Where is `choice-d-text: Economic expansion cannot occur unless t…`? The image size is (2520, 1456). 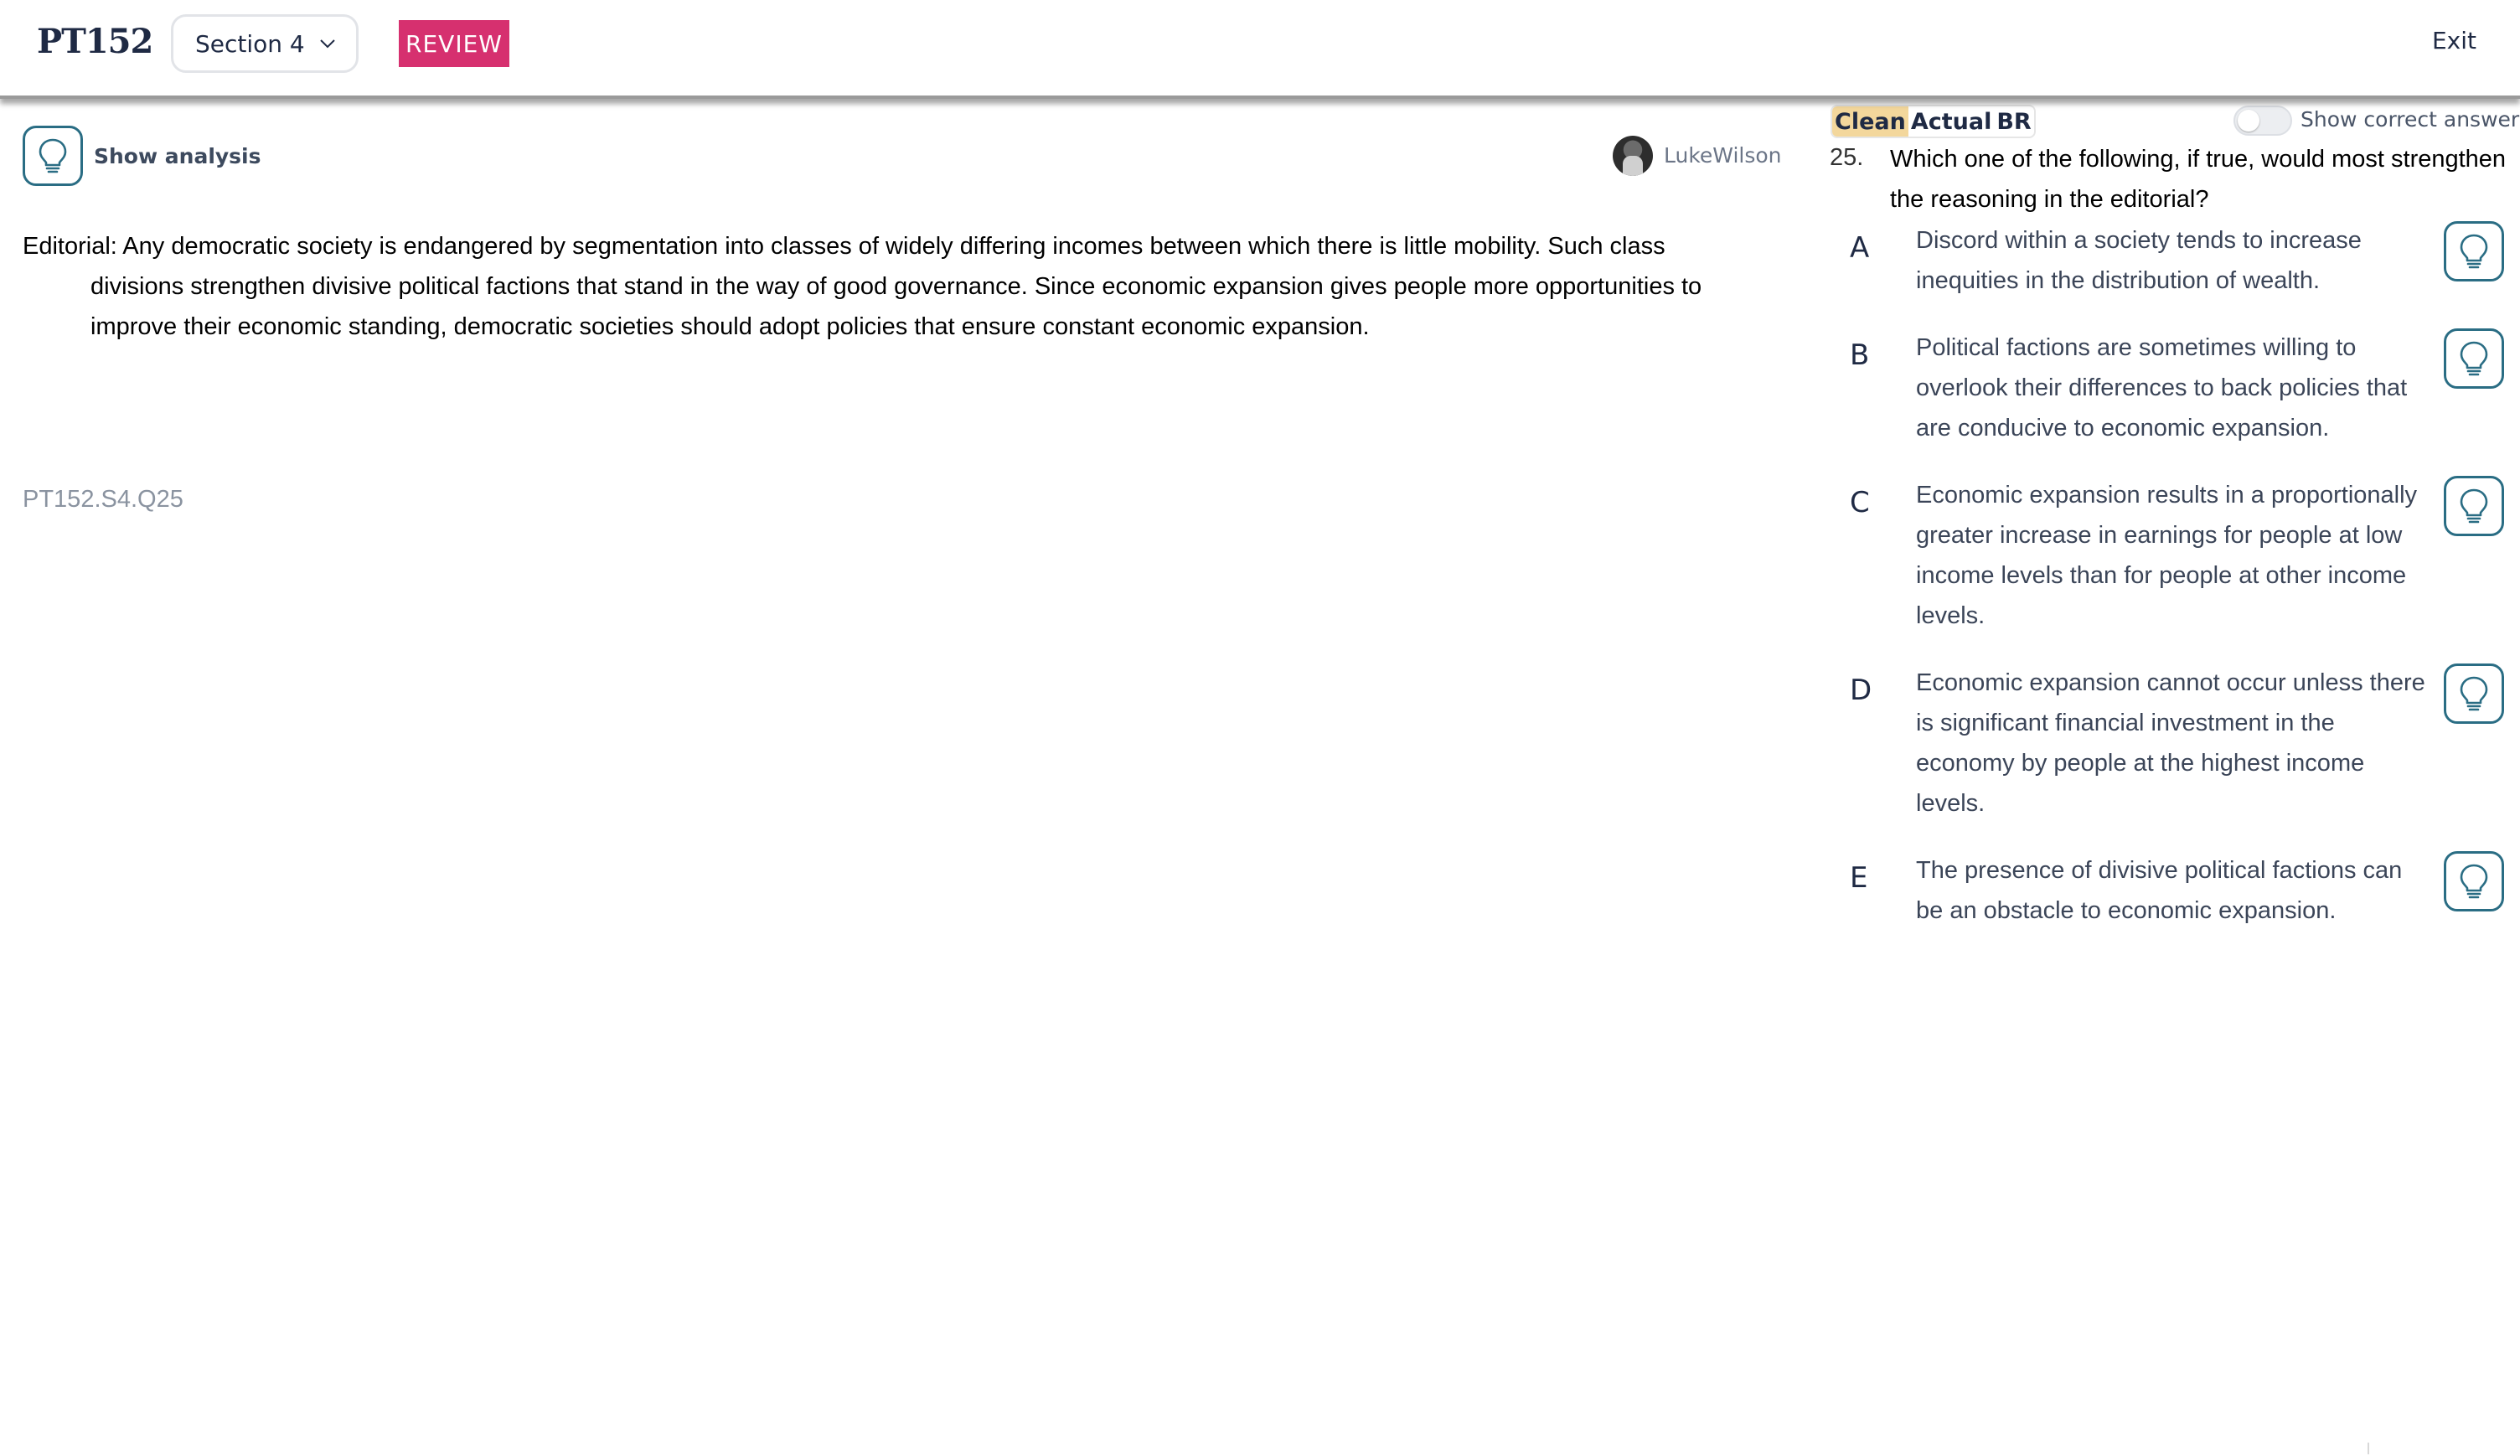 choice-d-text: Economic expansion cannot occur unless t… is located at coordinates (2171, 743).